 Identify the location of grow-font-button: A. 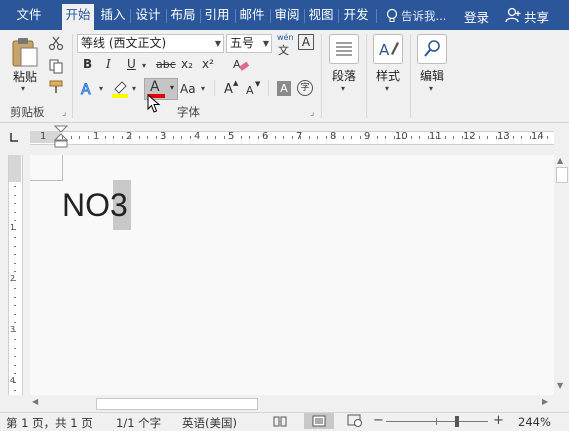
(228, 89).